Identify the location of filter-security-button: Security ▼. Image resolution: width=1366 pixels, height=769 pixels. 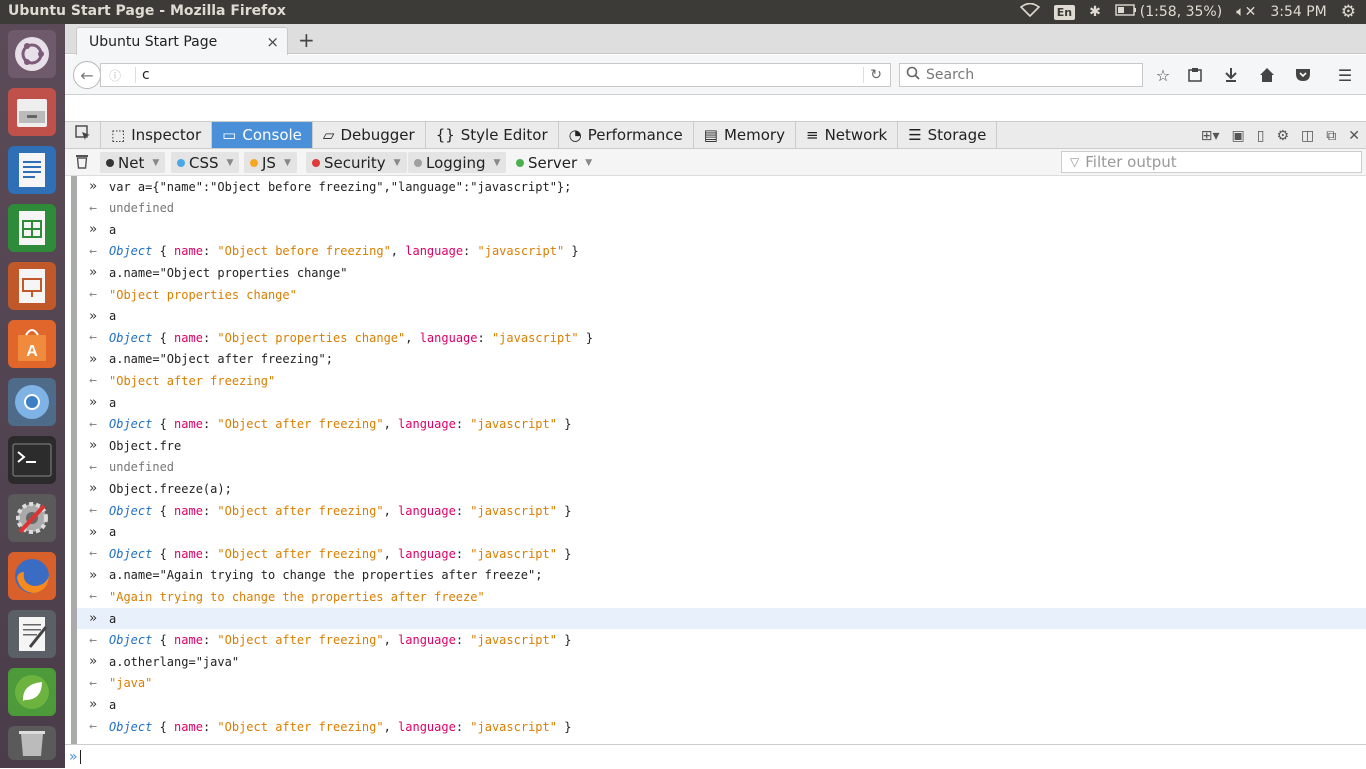
(356, 162).